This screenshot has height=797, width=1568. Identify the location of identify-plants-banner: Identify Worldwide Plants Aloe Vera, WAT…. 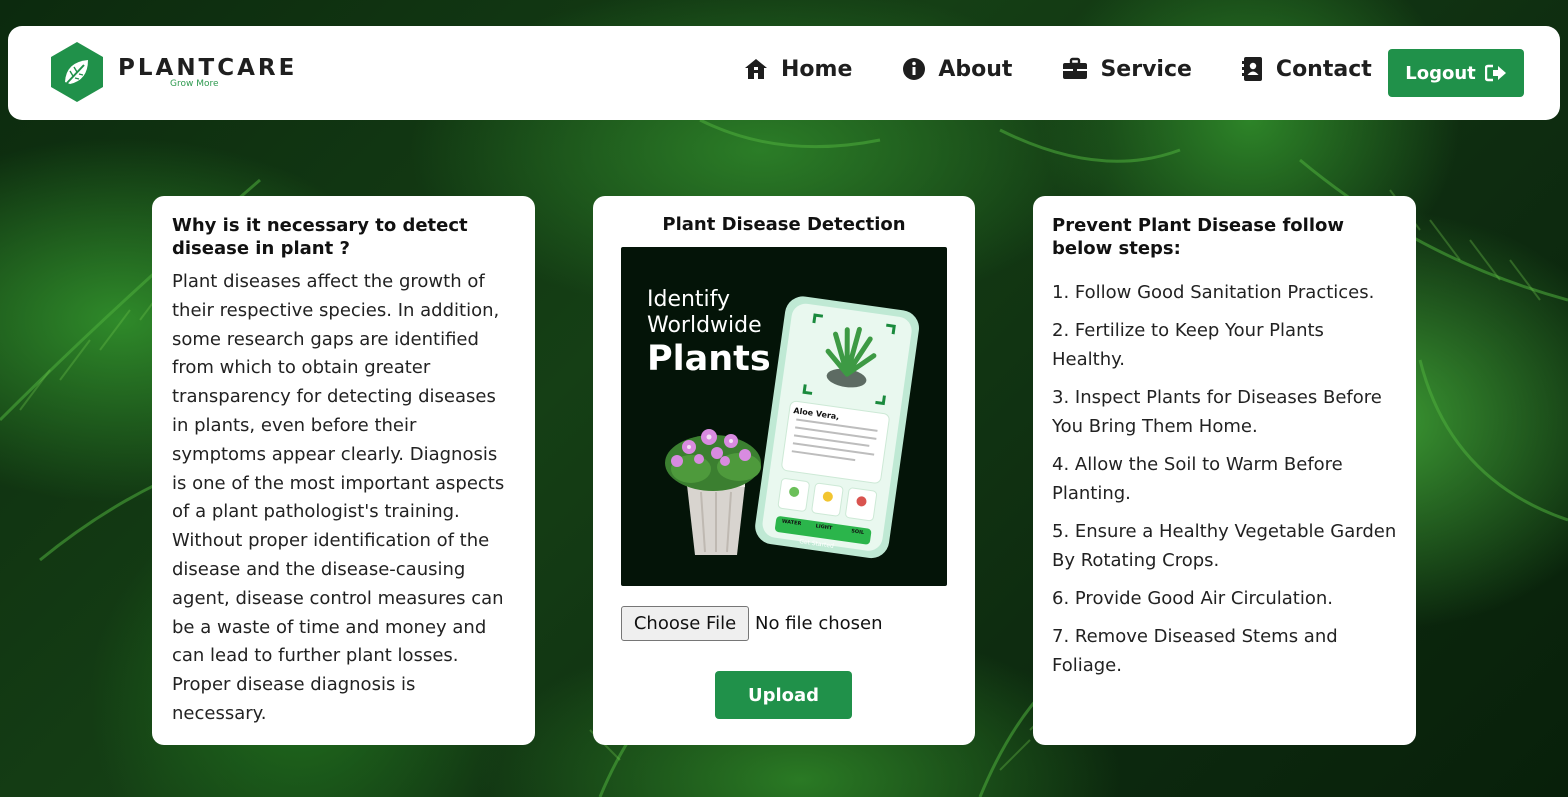
(784, 416).